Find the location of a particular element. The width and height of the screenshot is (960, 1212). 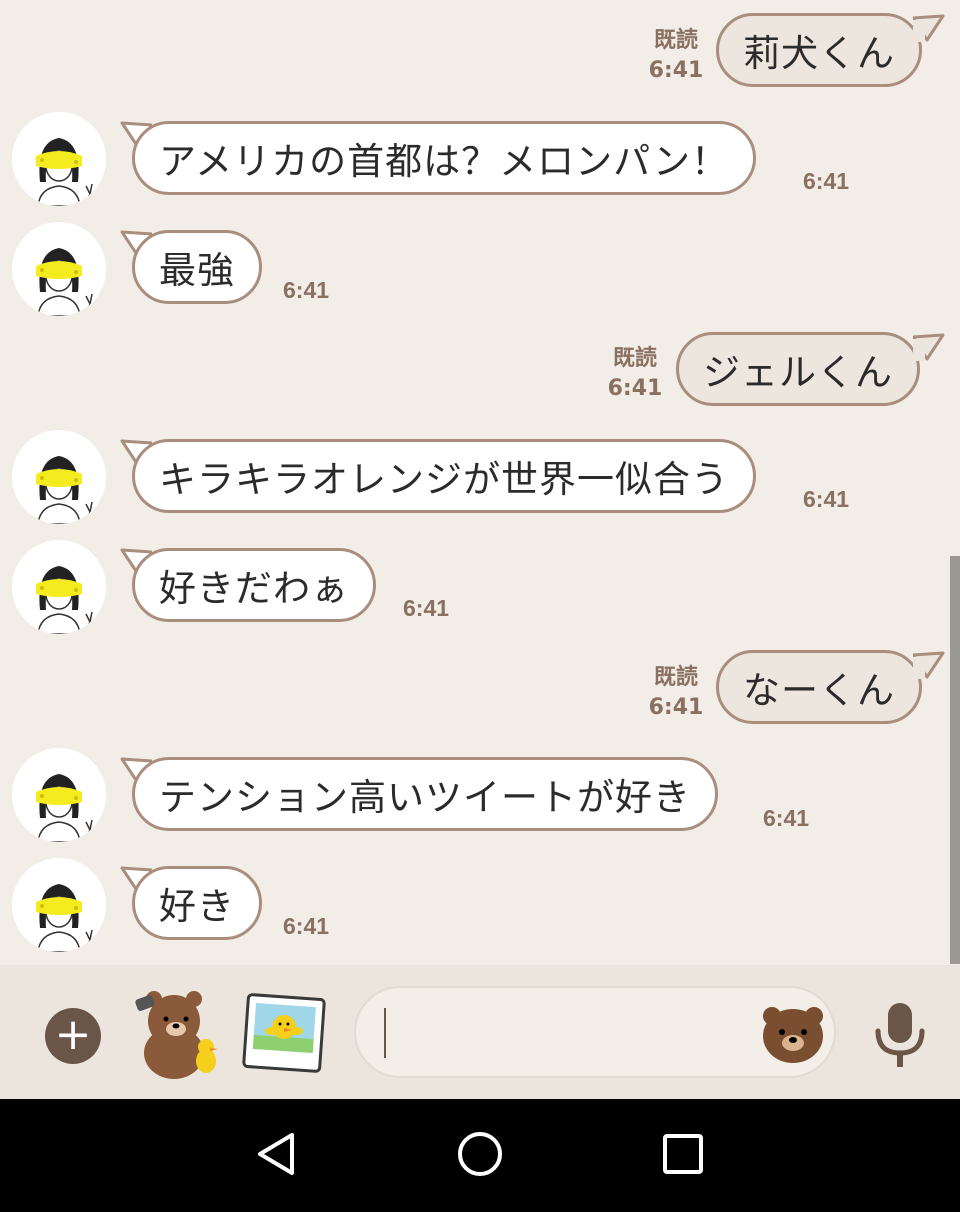

outgoing-message-bubble: ジェルくん is located at coordinates (798, 369).